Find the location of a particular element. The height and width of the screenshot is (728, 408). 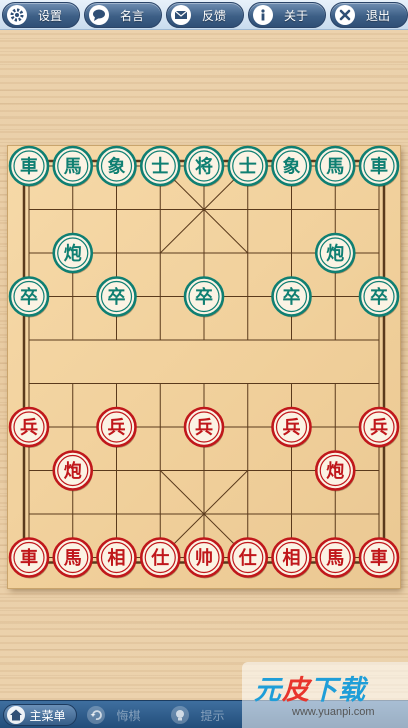

main-menu-button: 主菜单 is located at coordinates (40, 715).